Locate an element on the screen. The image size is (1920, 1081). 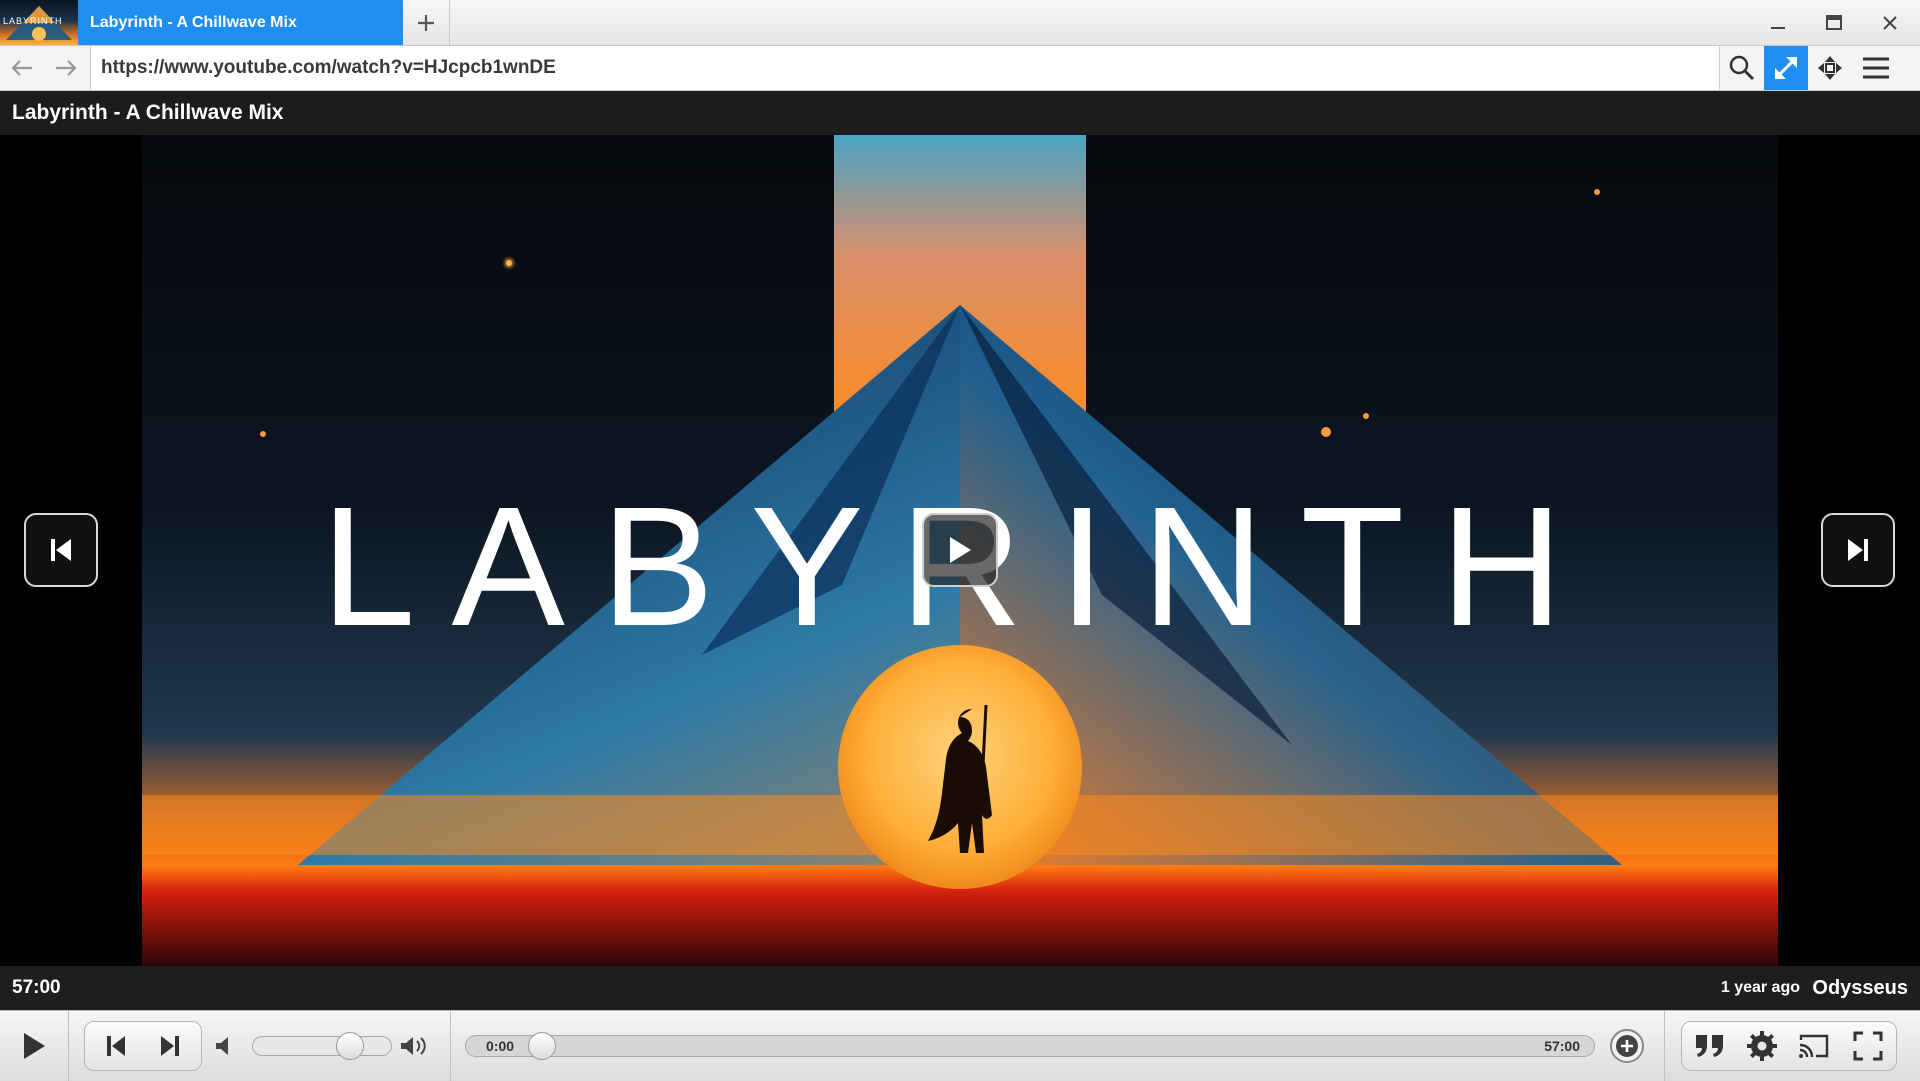
video-info-bar: 57:00 1 year ago Odysseus is located at coordinates (960, 988).